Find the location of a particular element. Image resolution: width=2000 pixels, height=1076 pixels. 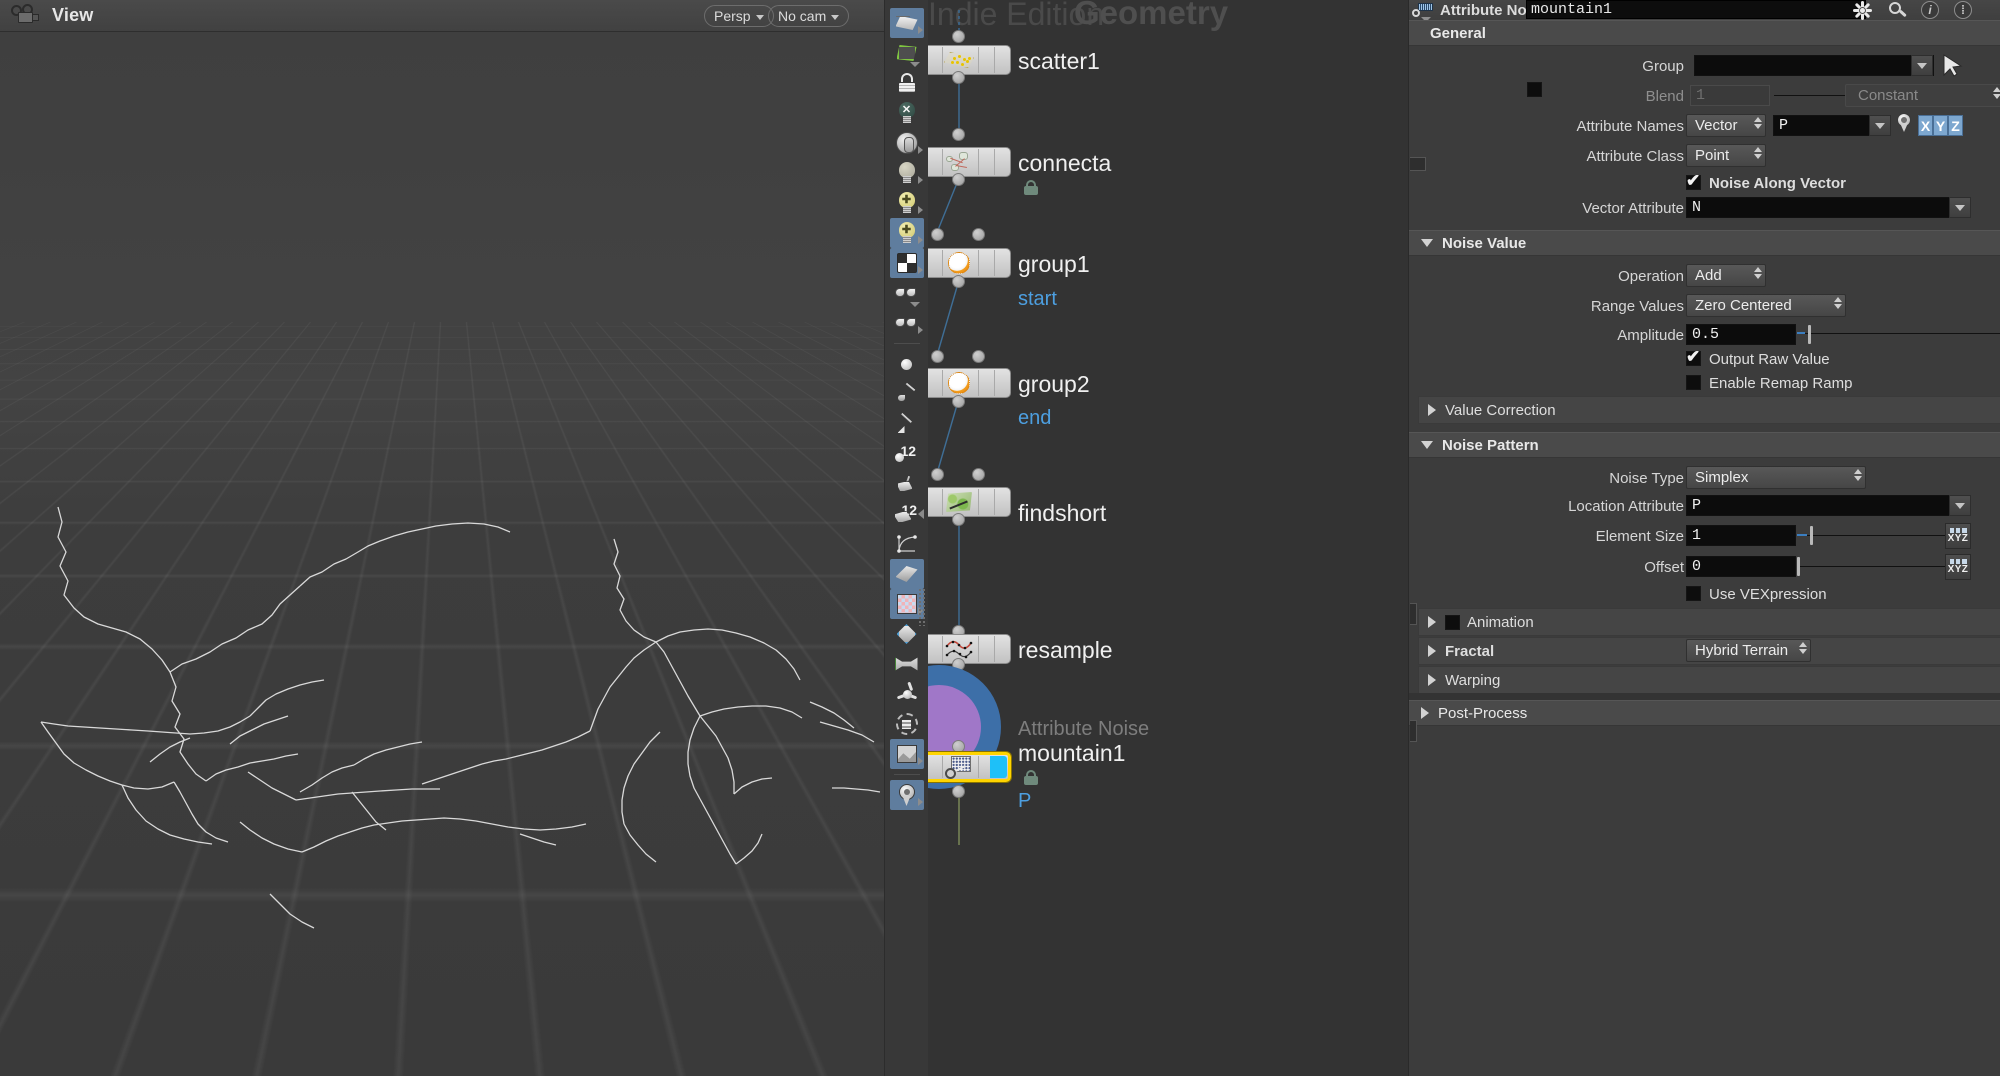

blend-value-input: 1 is located at coordinates (1730, 95).